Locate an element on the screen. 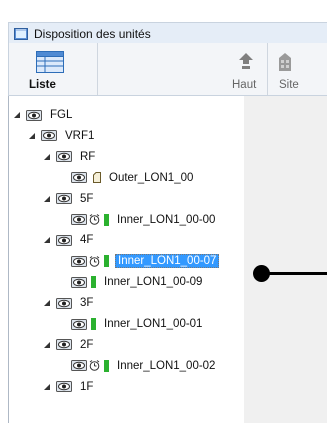 The width and height of the screenshot is (327, 423). tree-node: 2F is located at coordinates (68, 345).